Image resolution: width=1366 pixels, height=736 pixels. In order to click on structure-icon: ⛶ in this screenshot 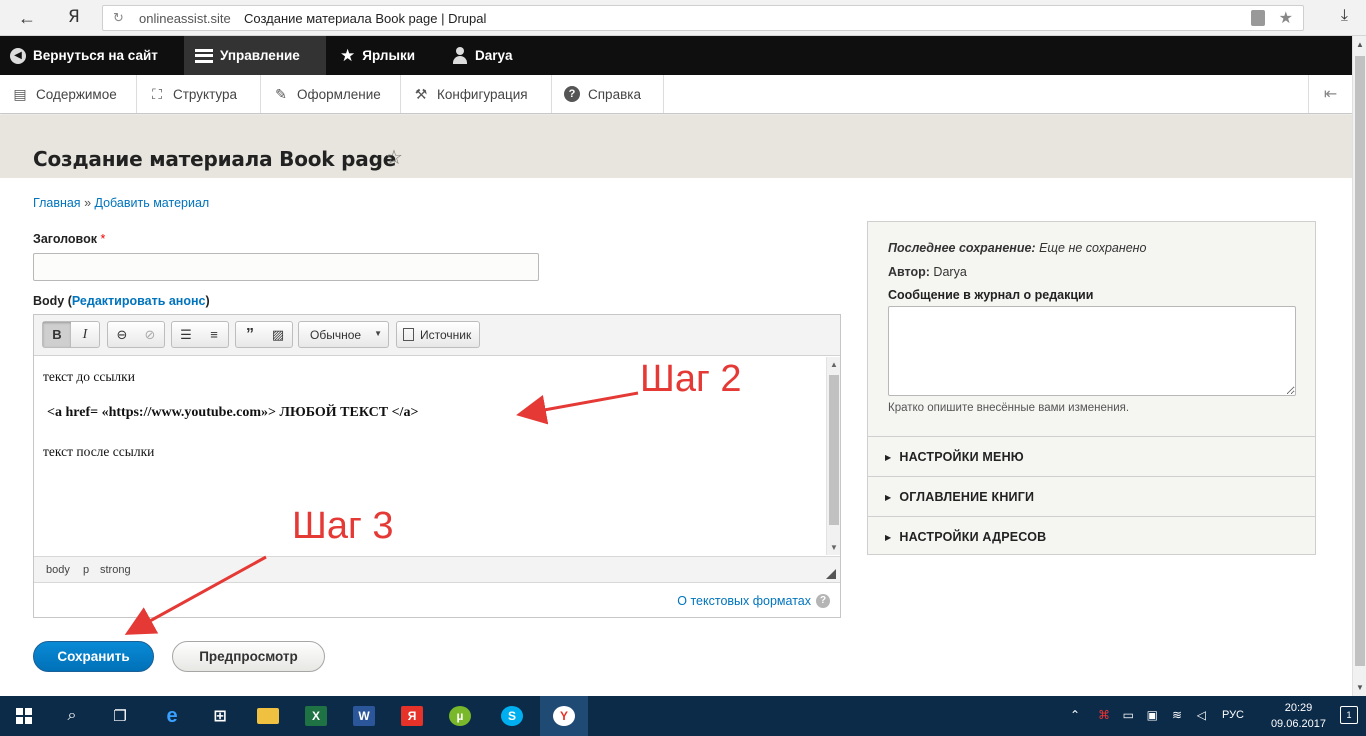, I will do `click(157, 94)`.